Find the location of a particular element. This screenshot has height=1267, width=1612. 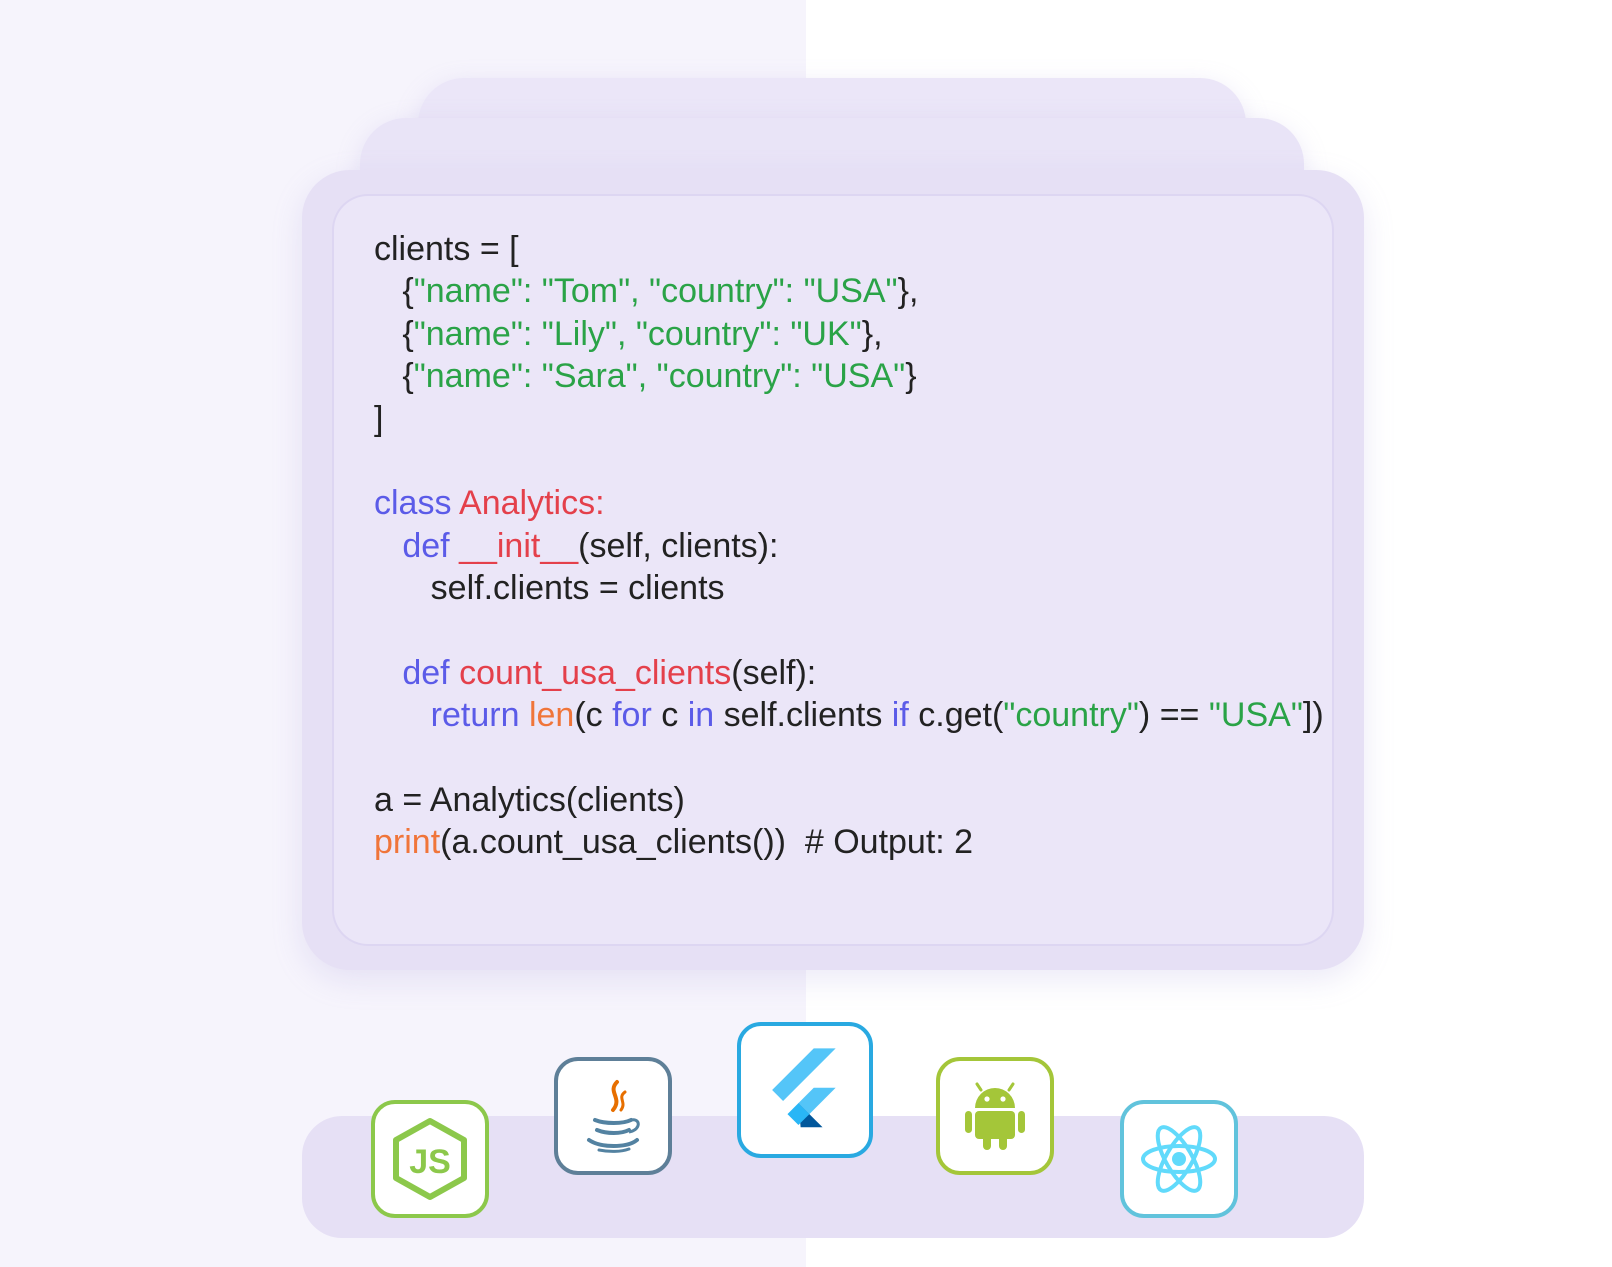

nodejs-icon-label: JS is located at coordinates (430, 1162).